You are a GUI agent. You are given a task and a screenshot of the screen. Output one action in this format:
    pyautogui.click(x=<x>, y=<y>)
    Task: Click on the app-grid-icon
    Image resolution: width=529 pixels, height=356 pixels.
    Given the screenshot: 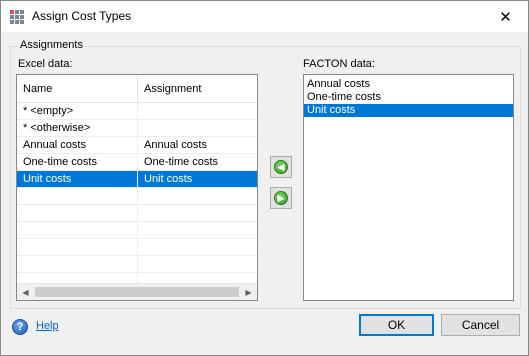 What is the action you would take?
    pyautogui.click(x=17, y=17)
    